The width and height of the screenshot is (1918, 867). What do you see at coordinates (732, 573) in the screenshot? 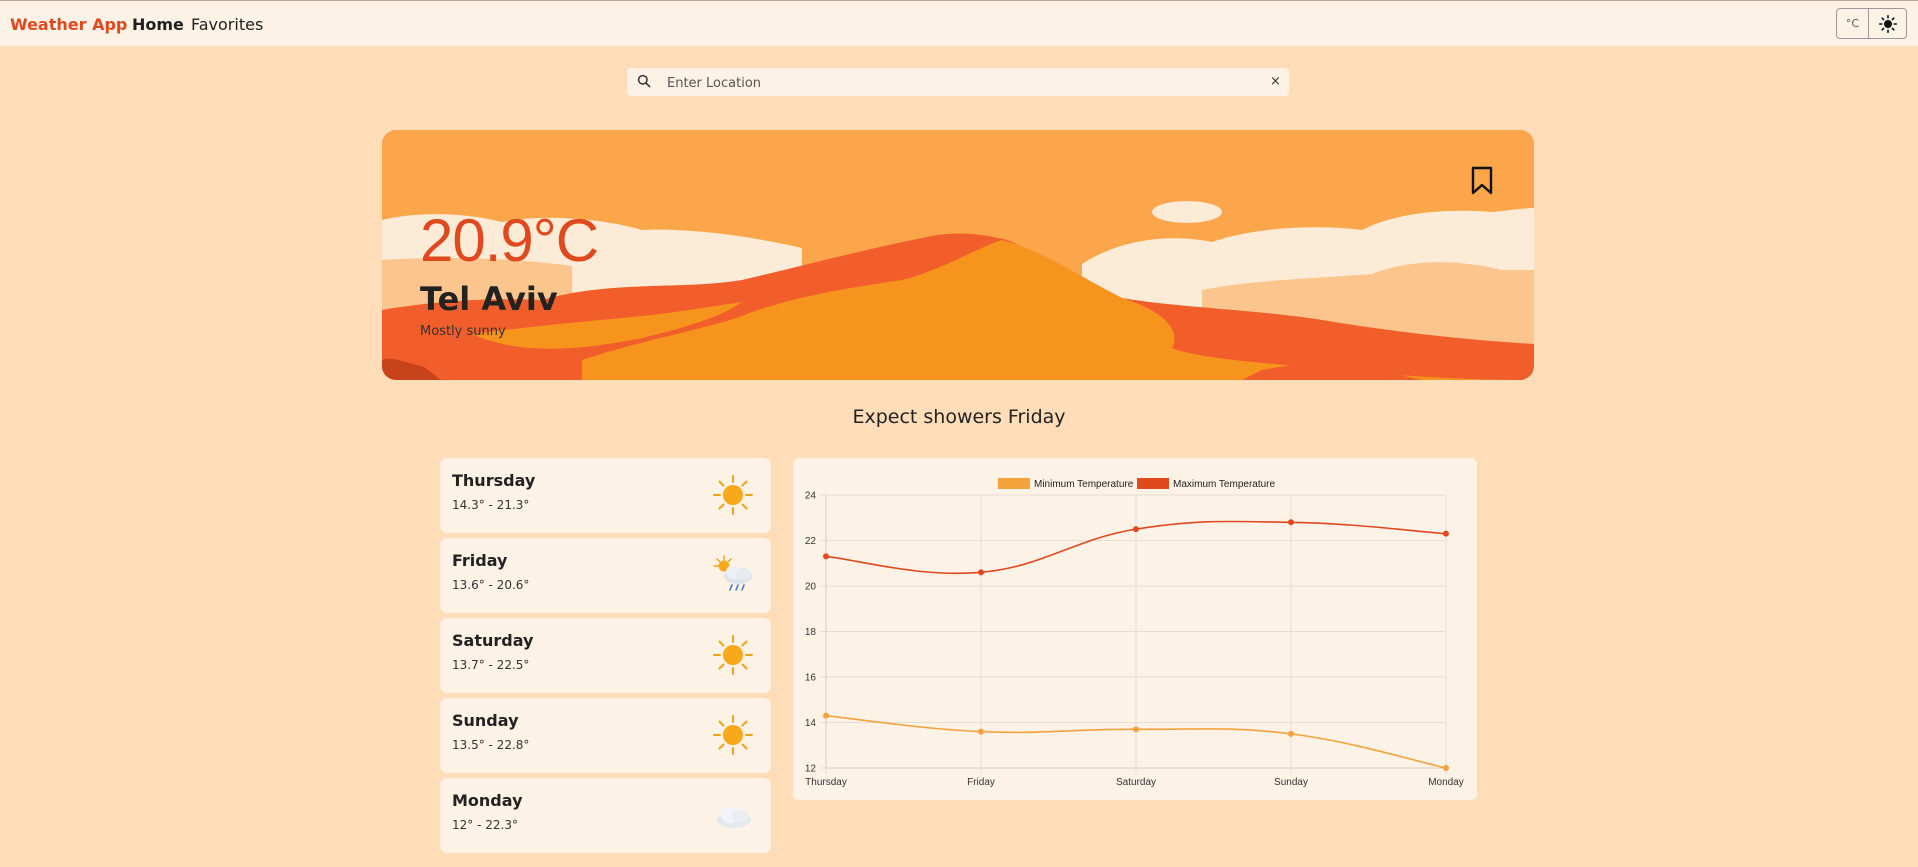
I see `sun-cloud-rain-icon` at bounding box center [732, 573].